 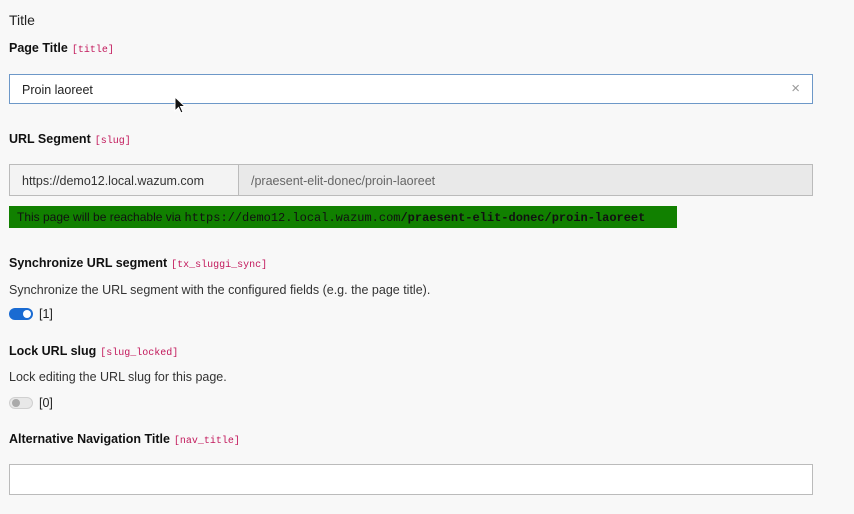 I want to click on sync-label: Synchronize URL segment [tx_sluggi_sync], so click(x=138, y=263).